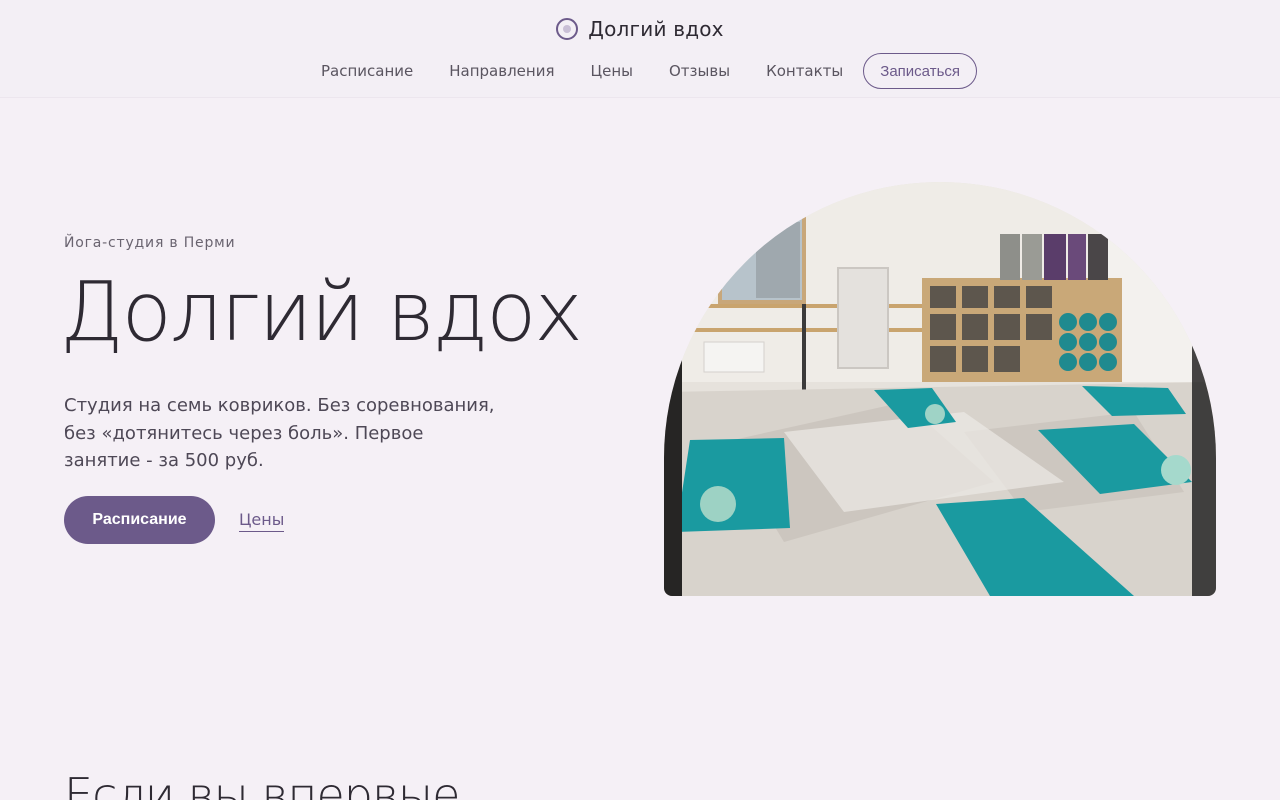  What do you see at coordinates (804, 71) in the screenshot?
I see `nav-link-contacts: Контакты` at bounding box center [804, 71].